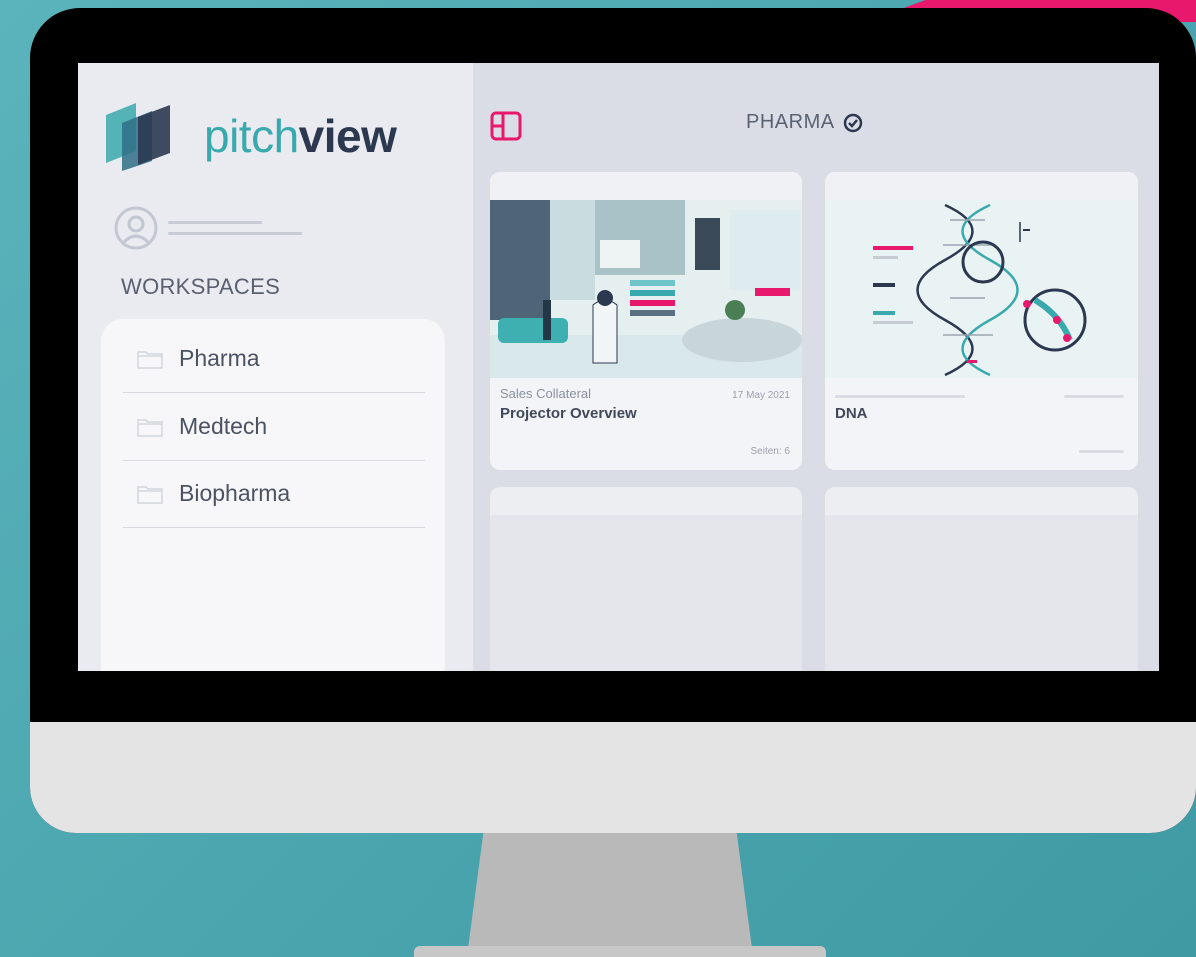 This screenshot has height=957, width=1196. What do you see at coordinates (852, 122) in the screenshot?
I see `check-circle-icon` at bounding box center [852, 122].